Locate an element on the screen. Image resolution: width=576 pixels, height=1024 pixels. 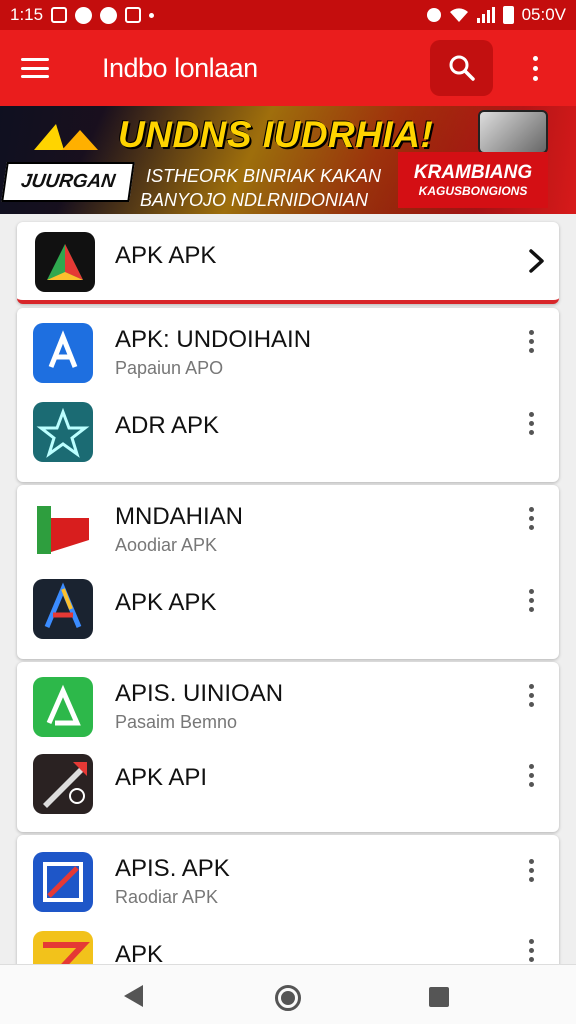
search-button is located at coordinates (461, 68).